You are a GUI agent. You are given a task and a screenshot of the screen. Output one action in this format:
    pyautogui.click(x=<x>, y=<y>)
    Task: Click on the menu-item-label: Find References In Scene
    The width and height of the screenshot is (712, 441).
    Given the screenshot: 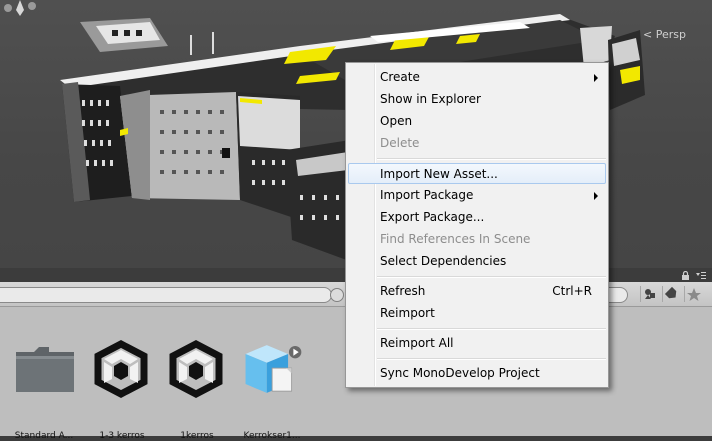 What is the action you would take?
    pyautogui.click(x=455, y=239)
    